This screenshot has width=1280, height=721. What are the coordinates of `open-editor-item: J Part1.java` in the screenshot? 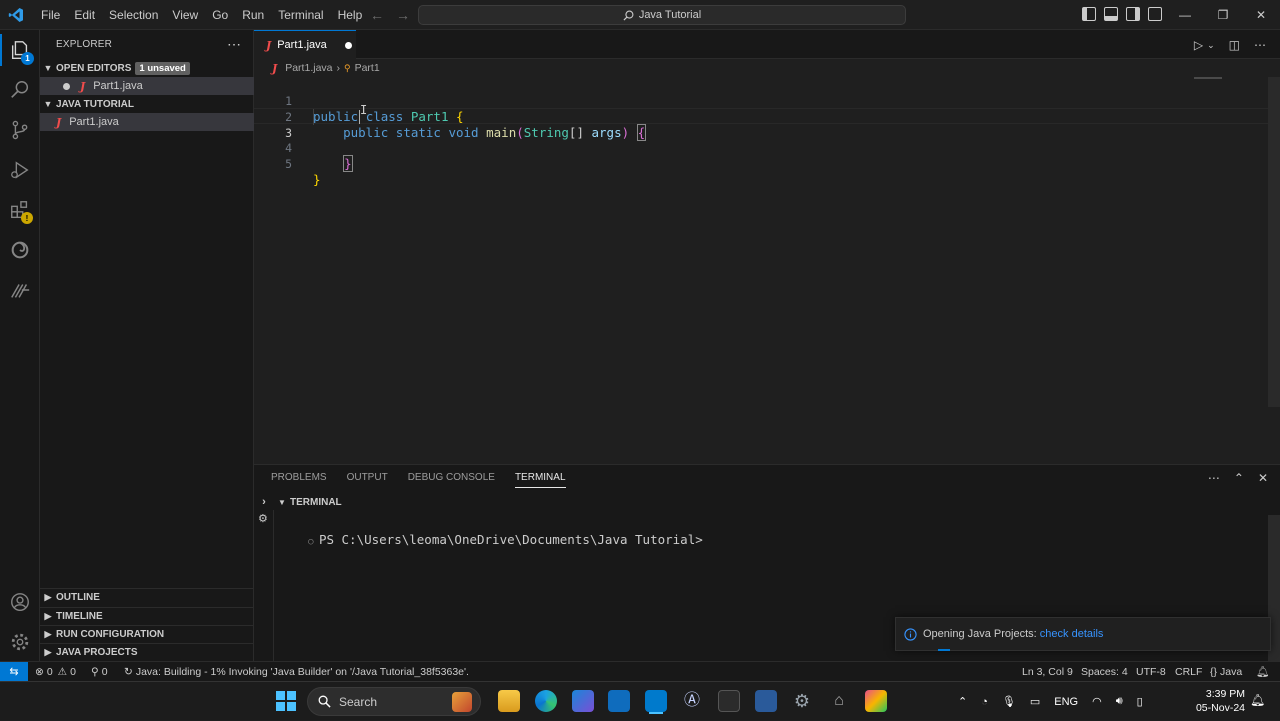 It's located at (147, 86).